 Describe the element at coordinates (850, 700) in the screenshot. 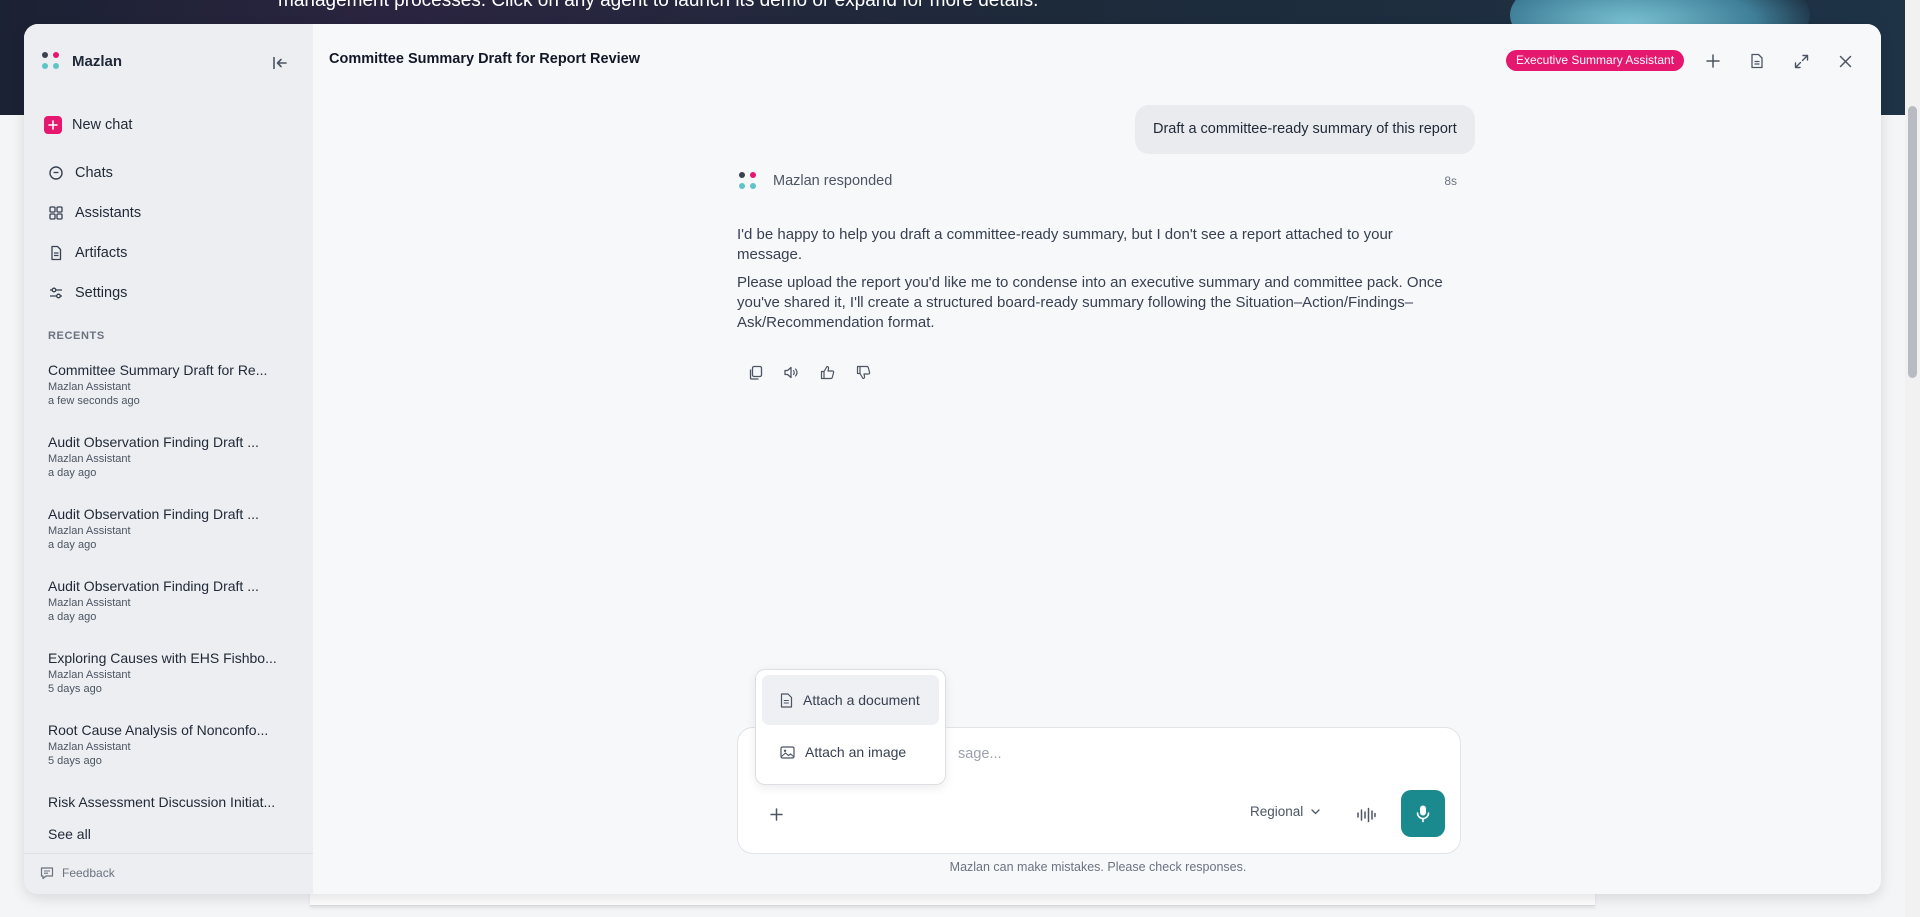

I see `attach-document-option: Attach a document` at that location.